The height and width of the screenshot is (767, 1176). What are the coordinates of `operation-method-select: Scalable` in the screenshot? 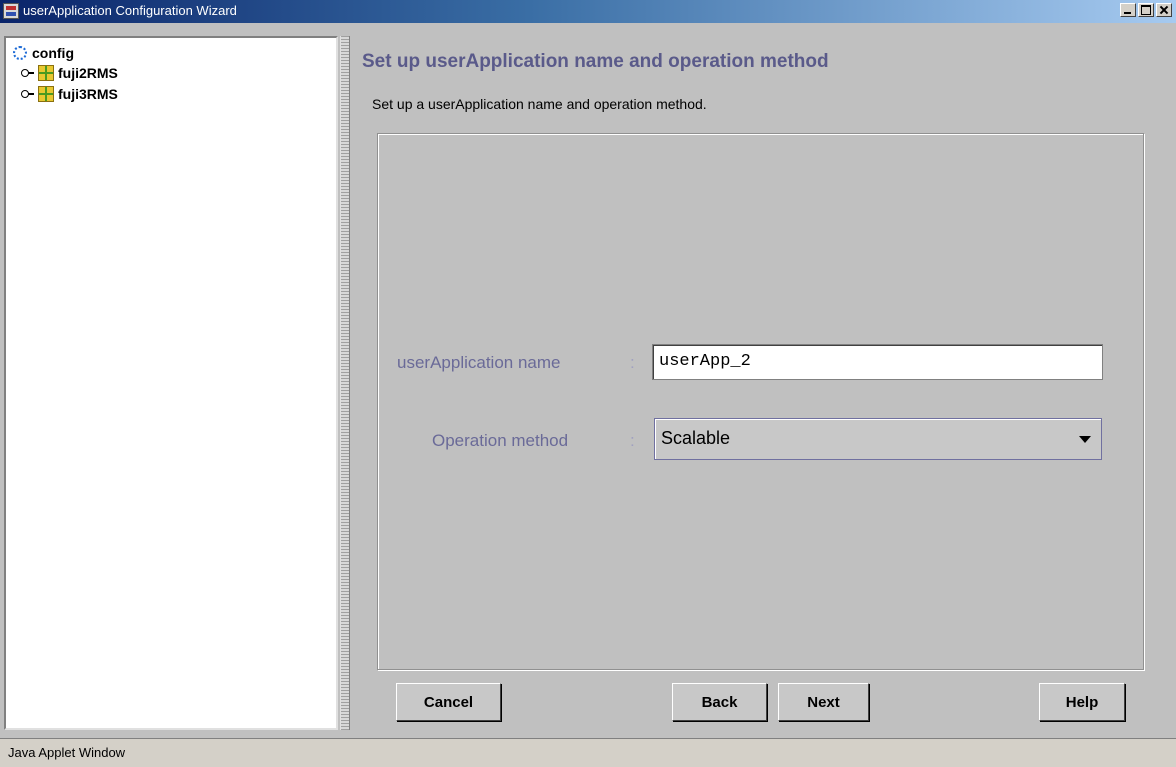 It's located at (878, 439).